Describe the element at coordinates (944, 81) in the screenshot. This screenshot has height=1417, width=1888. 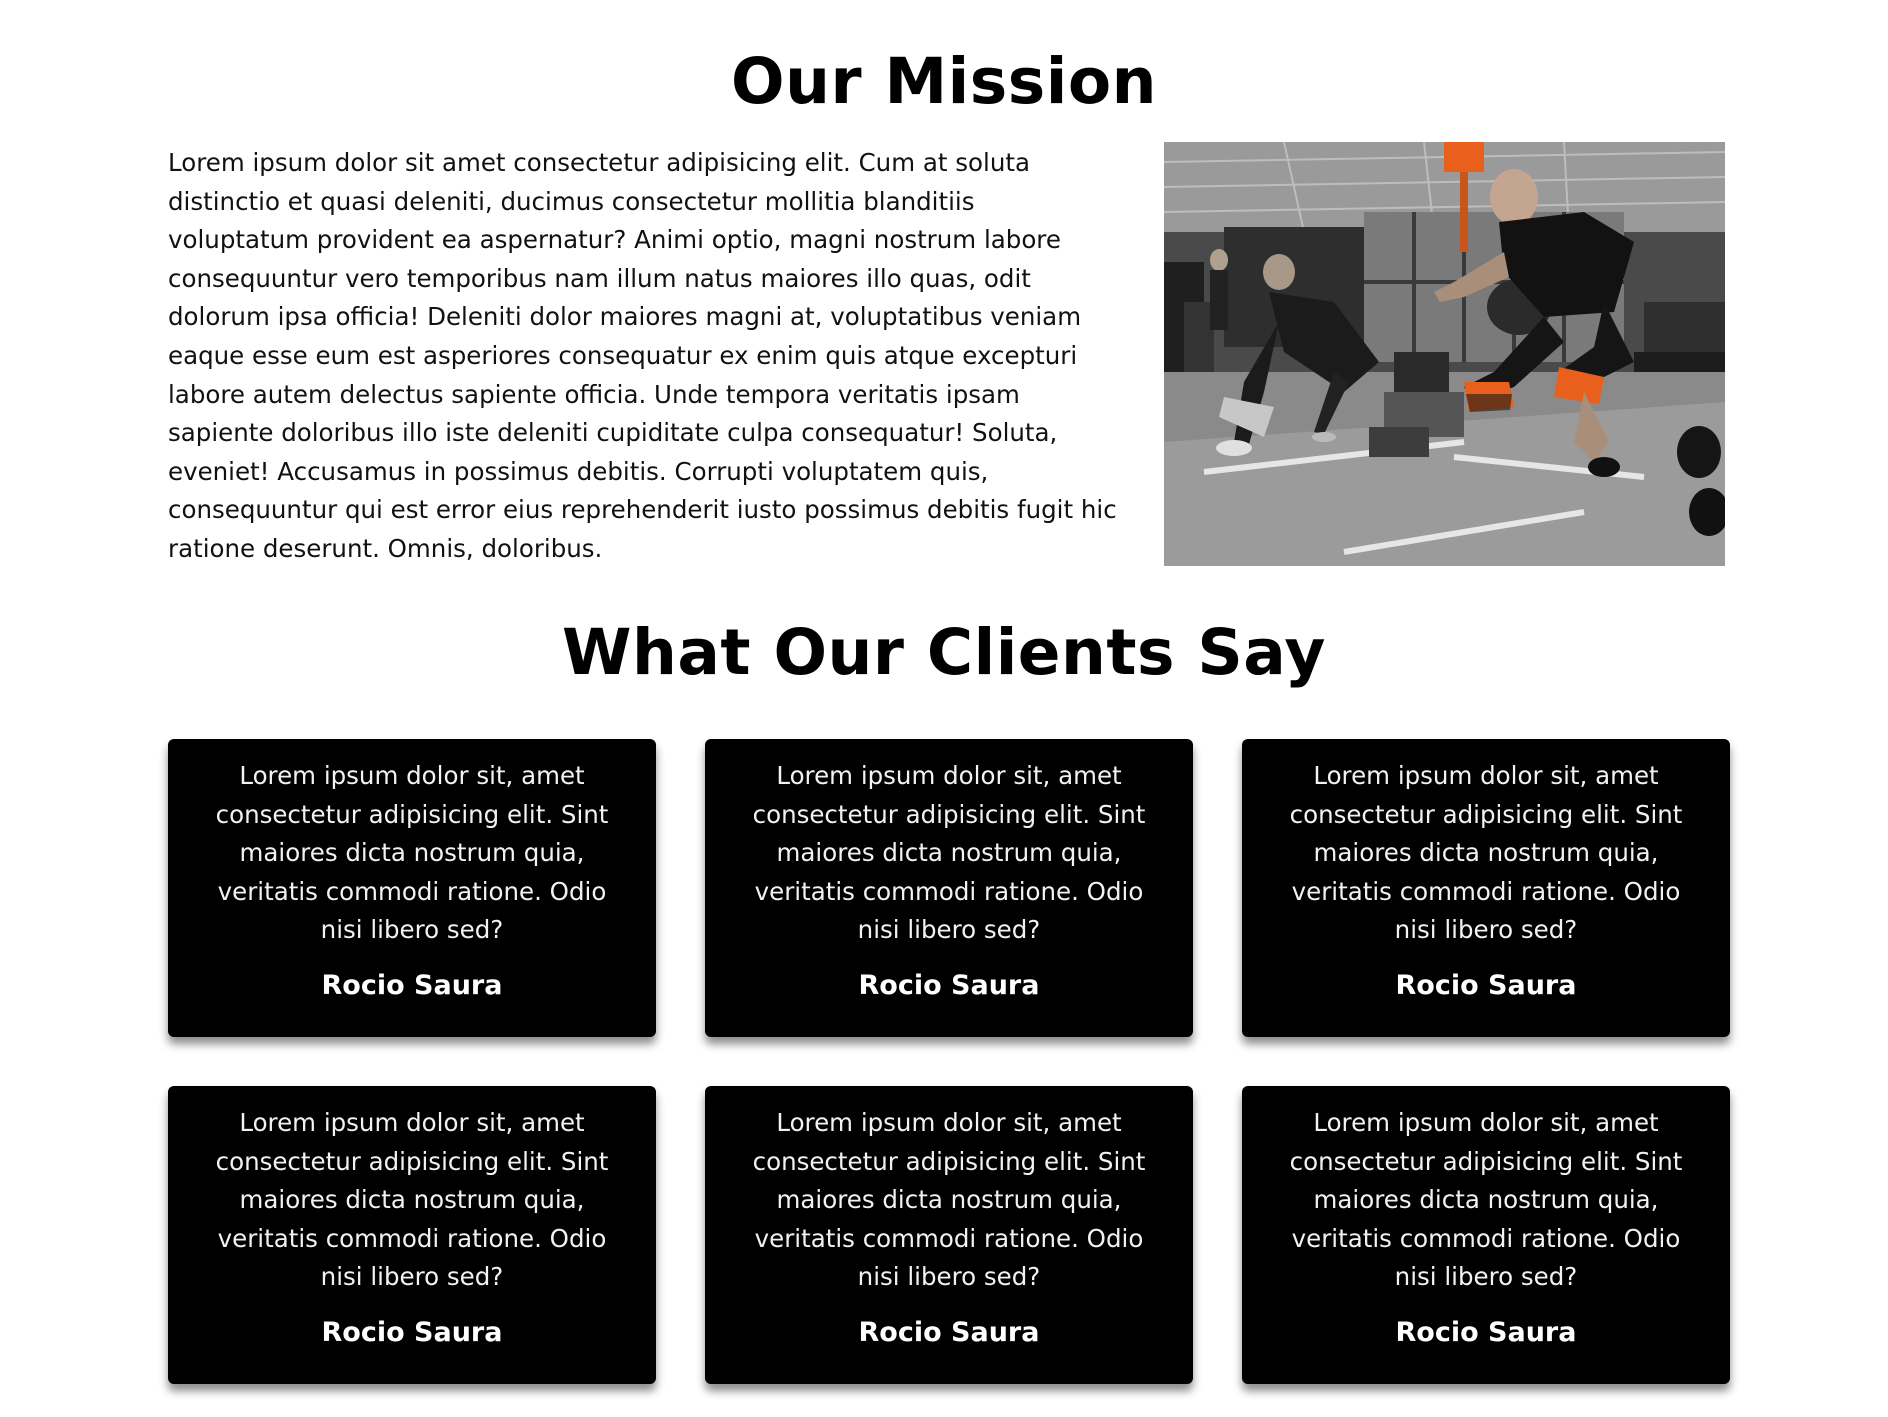
I see `mission-title: Our Mission` at that location.